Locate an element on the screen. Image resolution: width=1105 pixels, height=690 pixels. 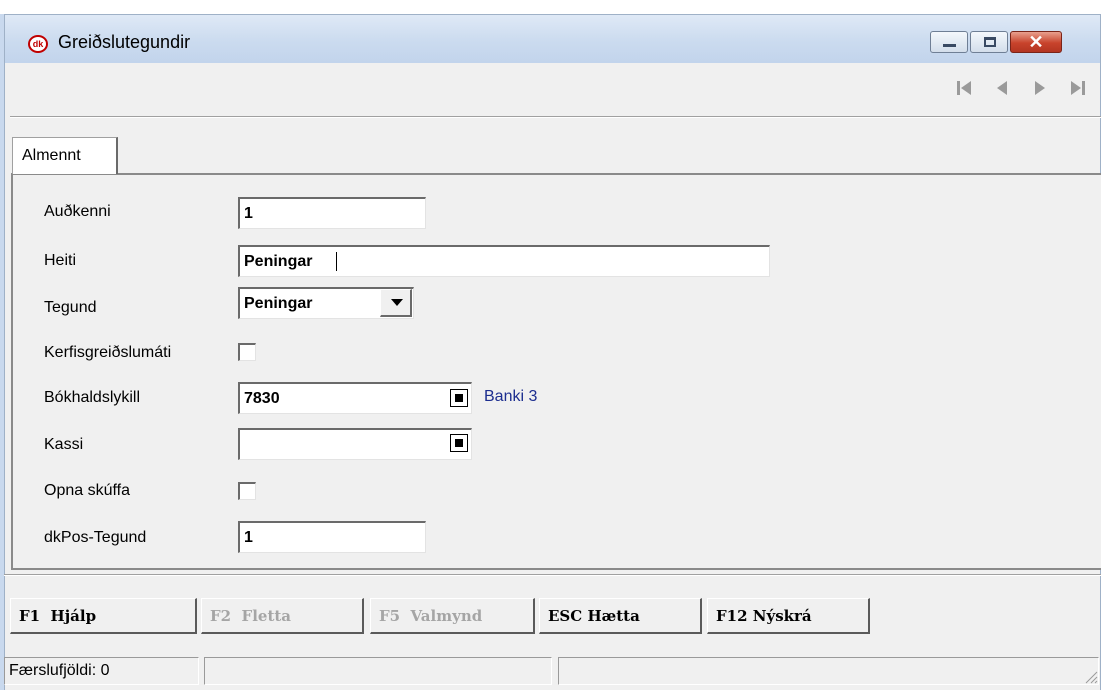
cancel-key: ESC is located at coordinates (565, 616).